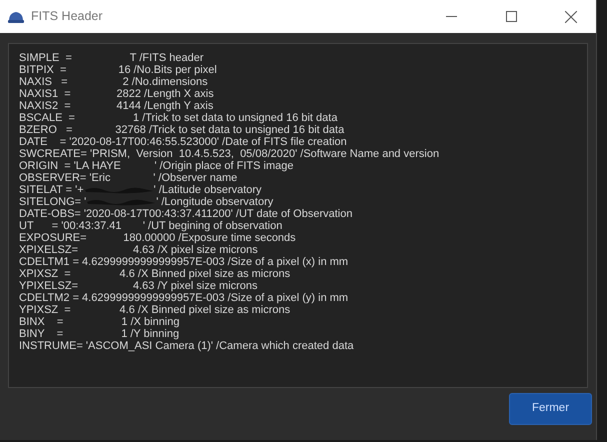  What do you see at coordinates (181, 130) in the screenshot?
I see `header-line: BZERO = 32768 /Trick to set data to unsigned 16 bit data` at bounding box center [181, 130].